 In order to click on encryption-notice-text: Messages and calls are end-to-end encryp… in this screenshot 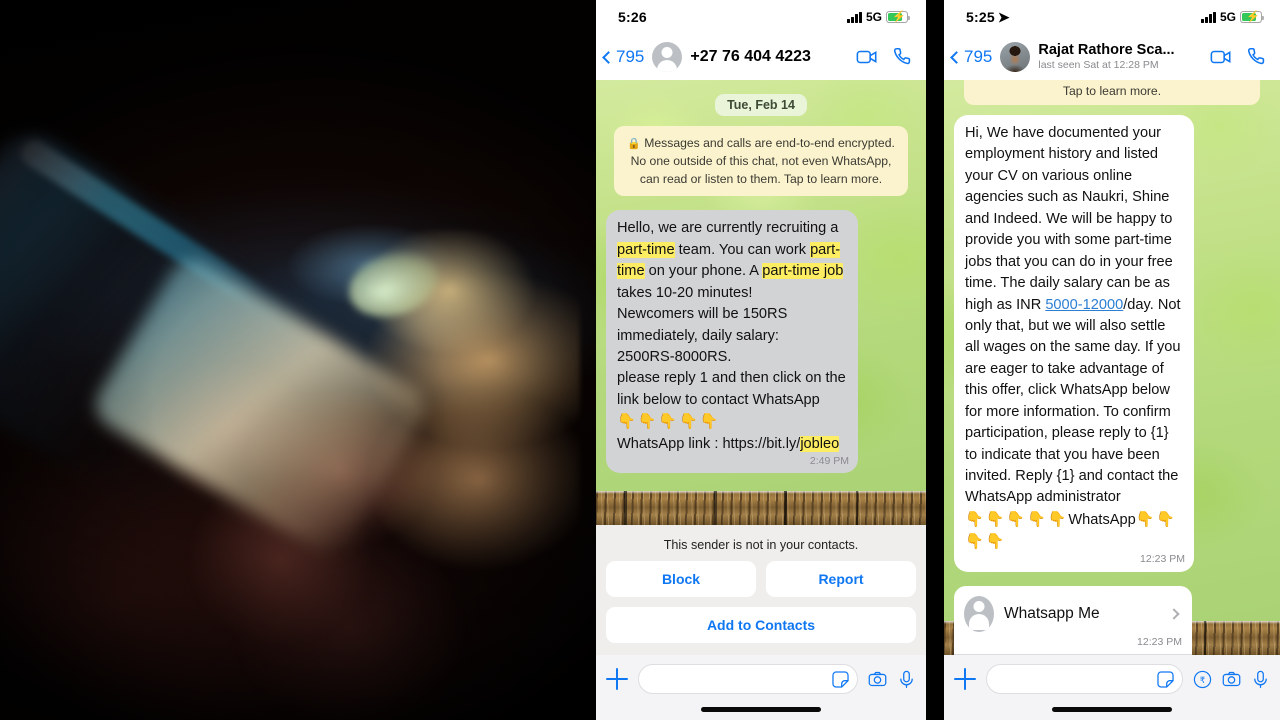, I will do `click(762, 161)`.